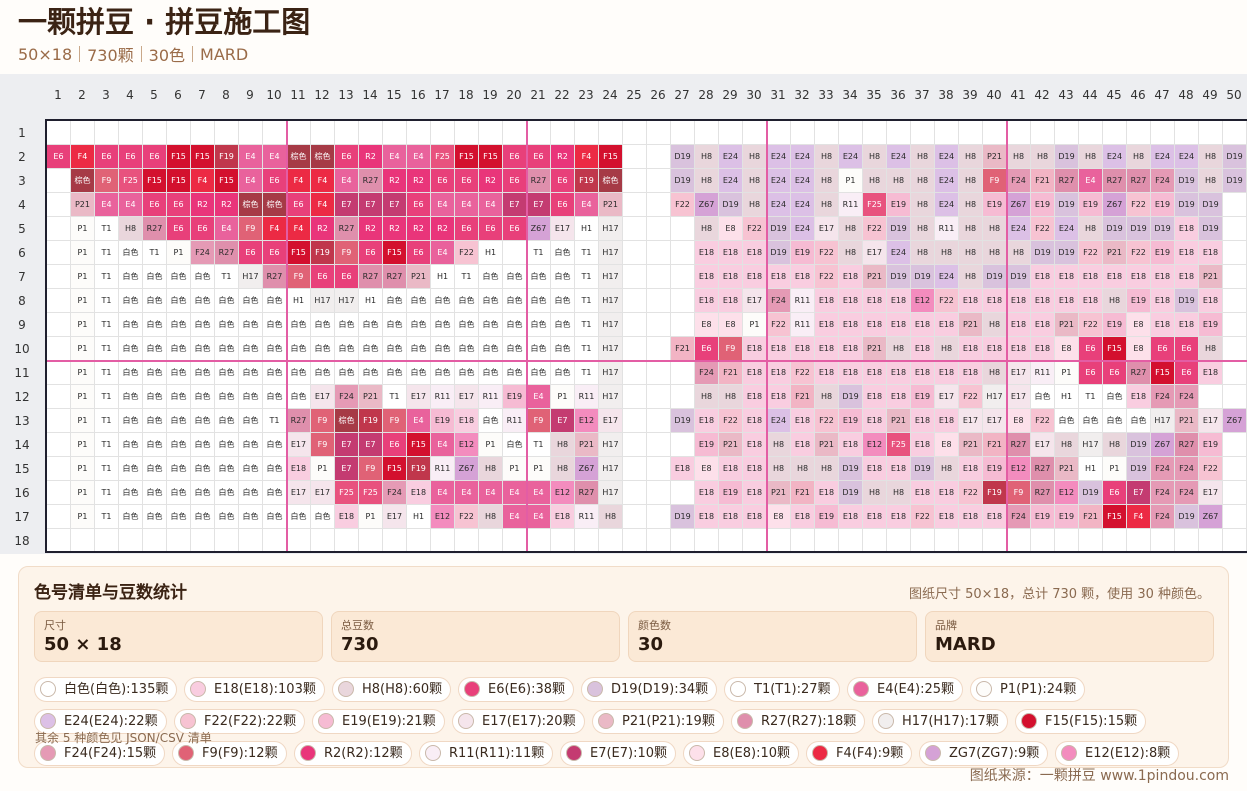  I want to click on bead-cell: E12, so click(1067, 493).